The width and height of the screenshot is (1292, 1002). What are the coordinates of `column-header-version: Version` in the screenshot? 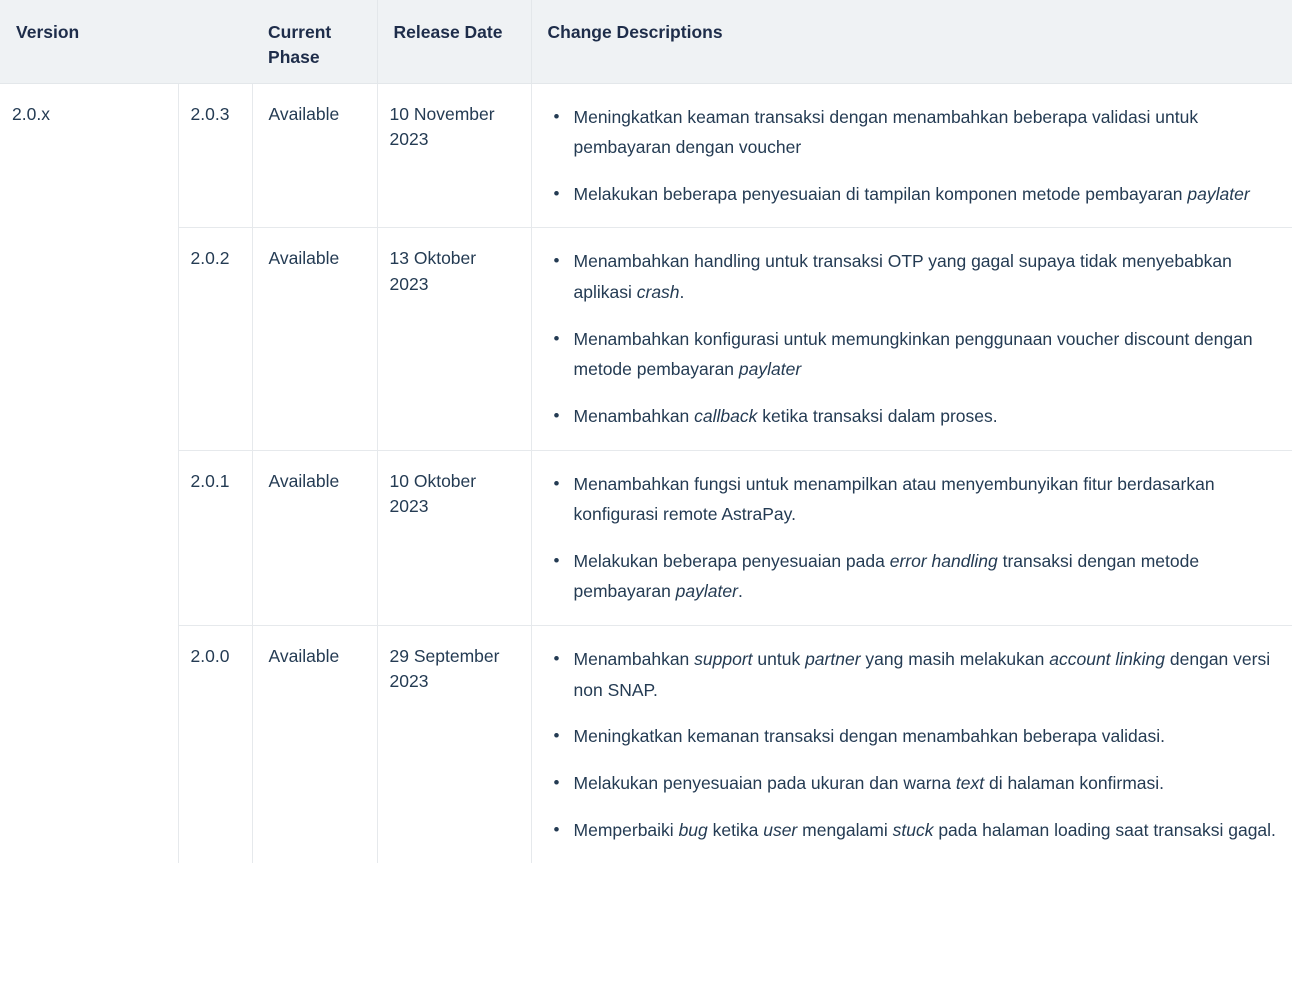 It's located at (126, 42).